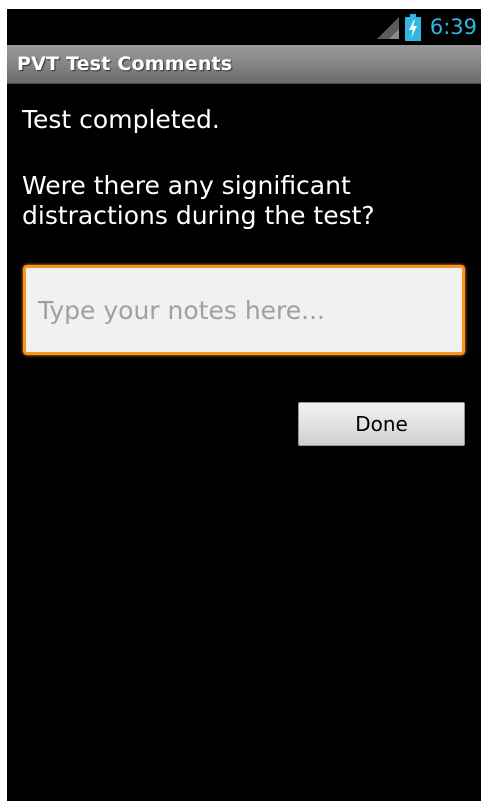 The image size is (481, 801). Describe the element at coordinates (453, 27) in the screenshot. I see `status-clock: 6:39` at that location.